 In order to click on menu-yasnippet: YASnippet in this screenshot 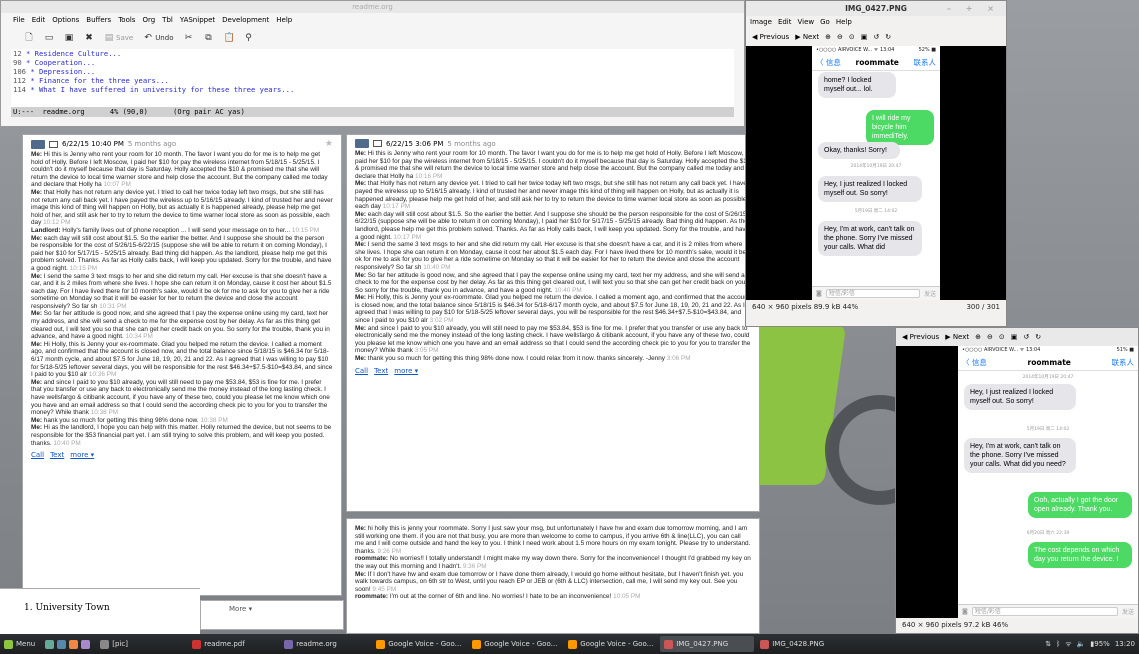, I will do `click(197, 20)`.